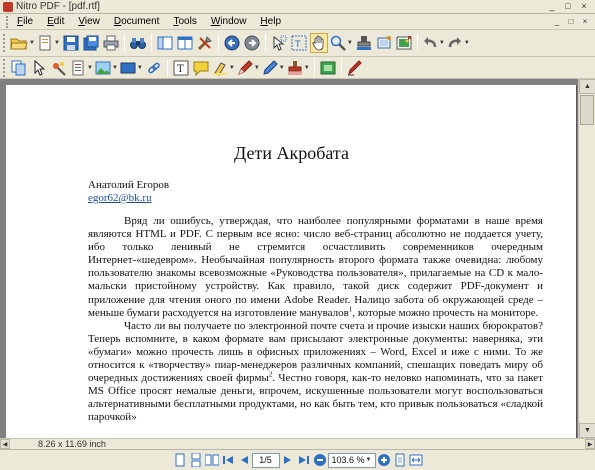  Describe the element at coordinates (244, 460) in the screenshot. I see `previous-page-button` at that location.